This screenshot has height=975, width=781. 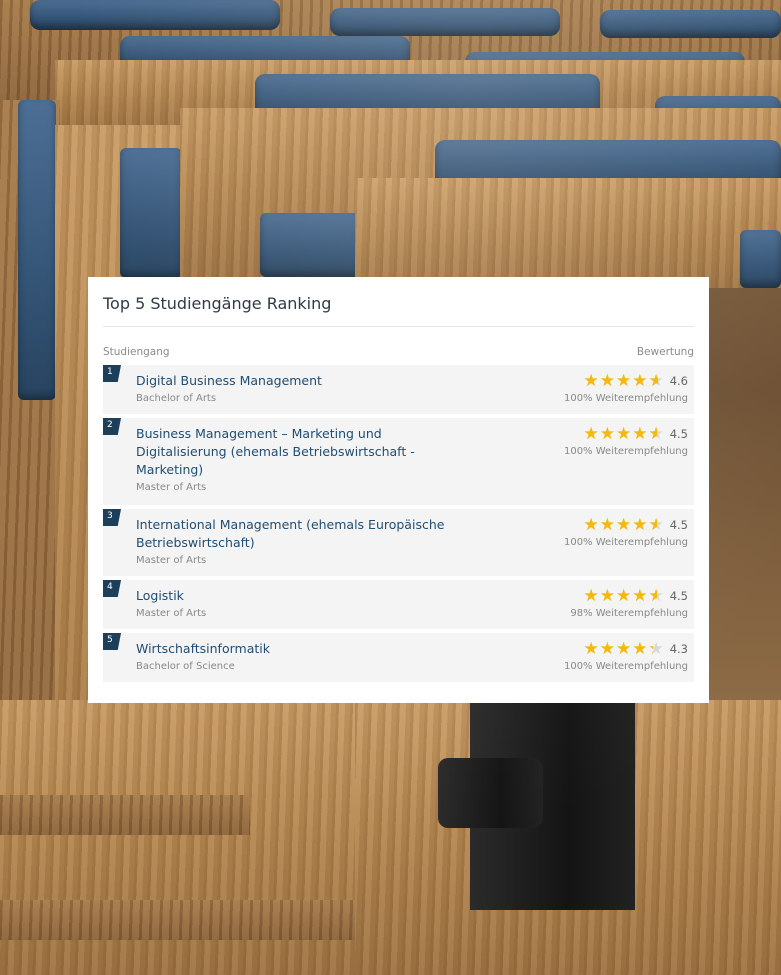 What do you see at coordinates (203, 649) in the screenshot?
I see `program-name-link: Wirtschaftsinformatik` at bounding box center [203, 649].